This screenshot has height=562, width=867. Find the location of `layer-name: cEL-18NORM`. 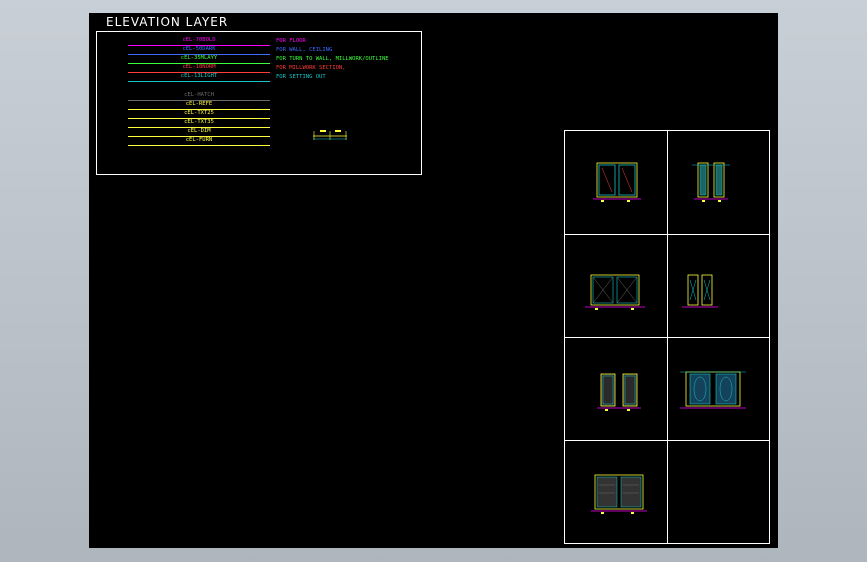

layer-name: cEL-18NORM is located at coordinates (199, 67).